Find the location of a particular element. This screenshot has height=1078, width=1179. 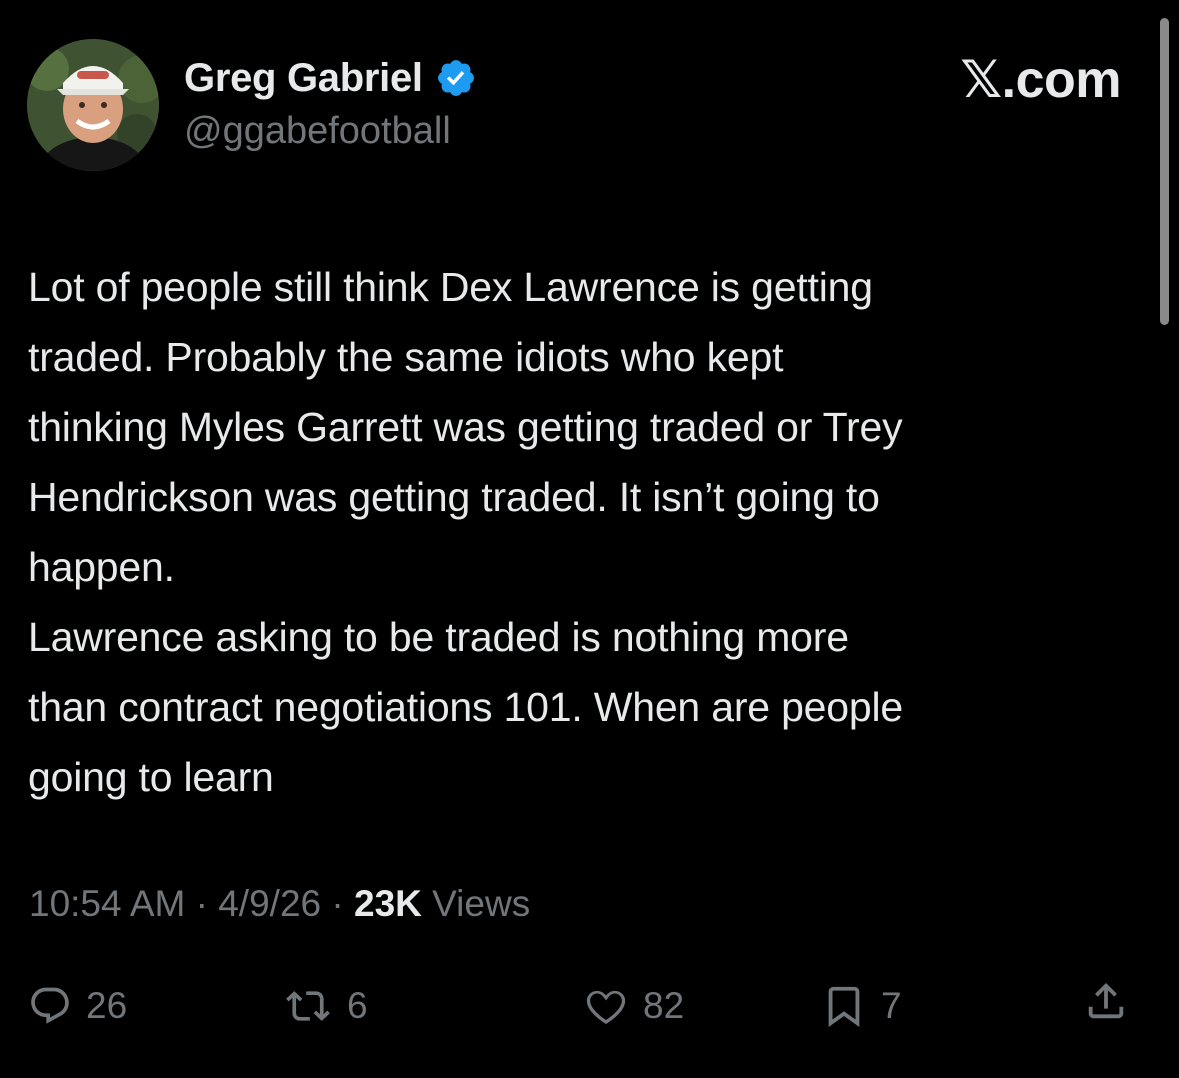

reply-icon is located at coordinates (50, 1006).